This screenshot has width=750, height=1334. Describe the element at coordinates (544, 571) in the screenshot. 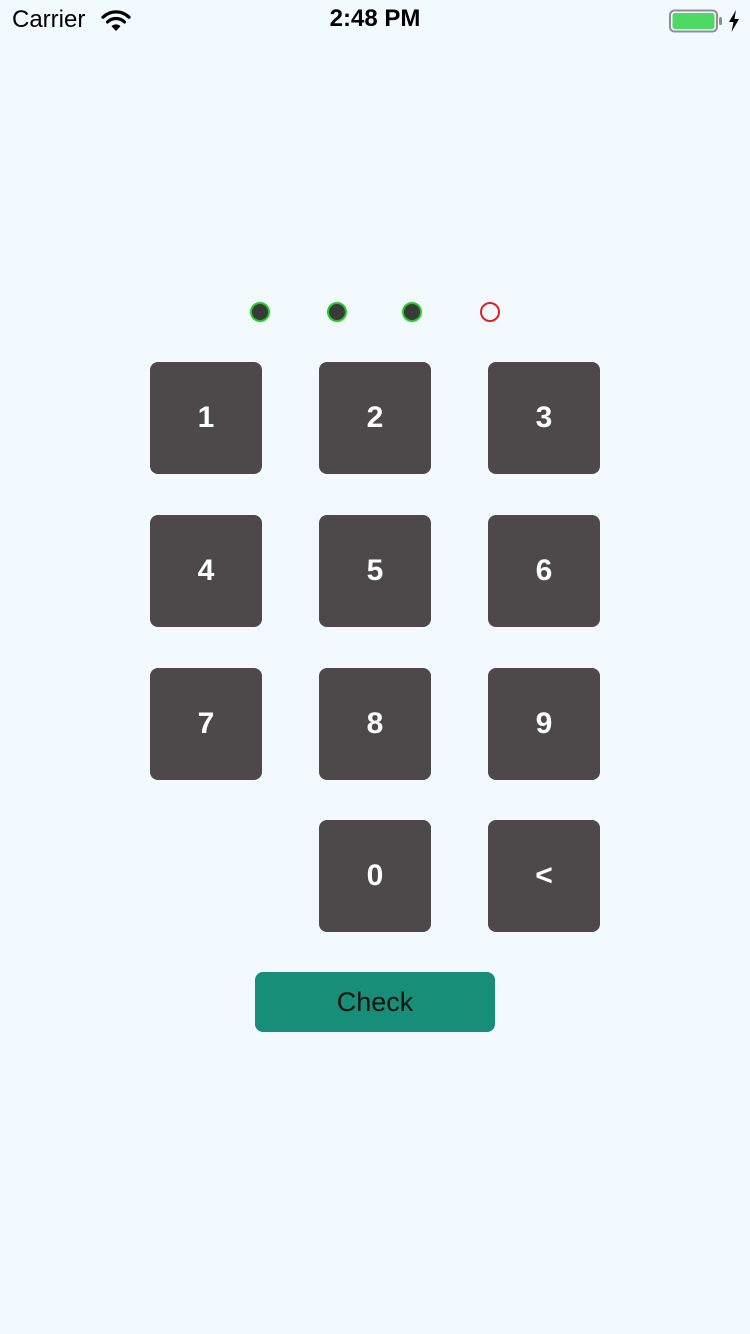

I see `key-6: 6` at that location.